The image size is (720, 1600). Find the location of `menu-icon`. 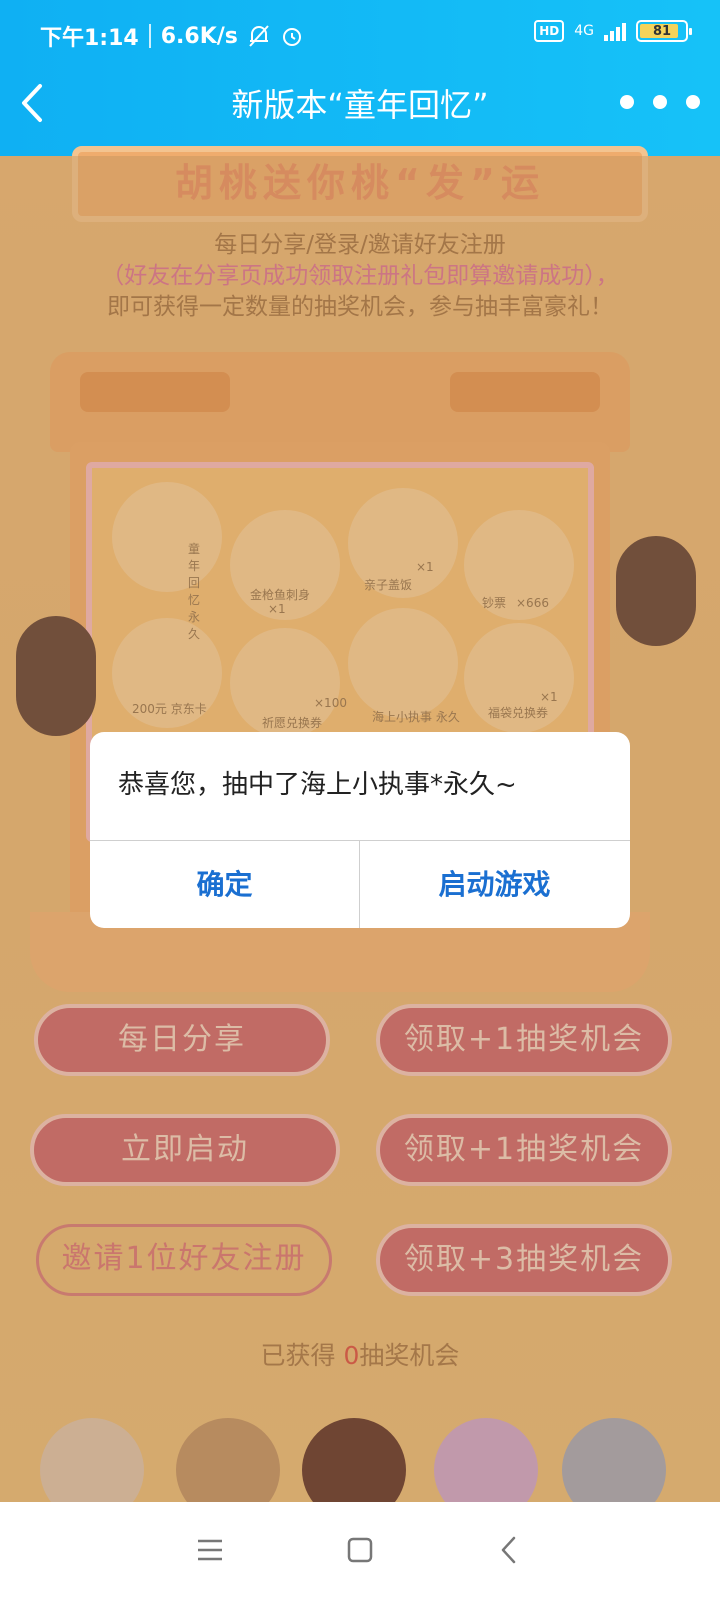

menu-icon is located at coordinates (210, 1550).